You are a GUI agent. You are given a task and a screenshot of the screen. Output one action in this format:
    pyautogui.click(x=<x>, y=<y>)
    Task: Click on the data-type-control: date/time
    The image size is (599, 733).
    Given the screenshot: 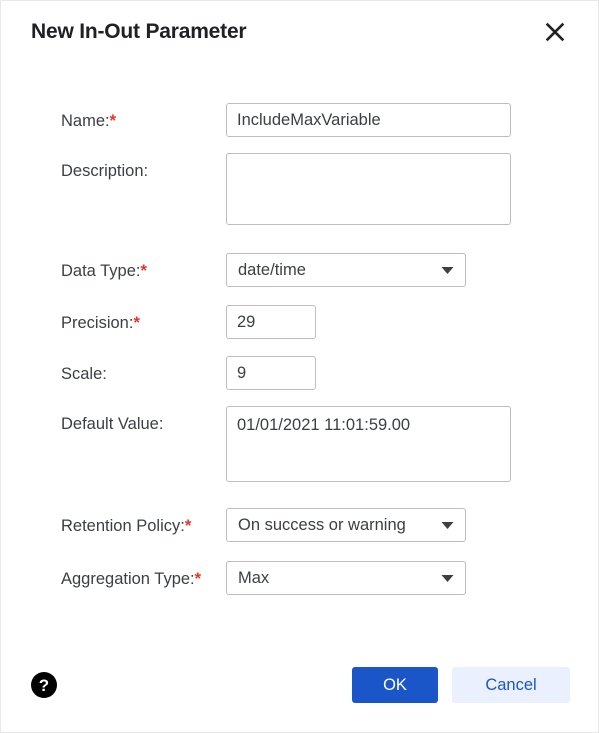 What is the action you would take?
    pyautogui.click(x=346, y=270)
    